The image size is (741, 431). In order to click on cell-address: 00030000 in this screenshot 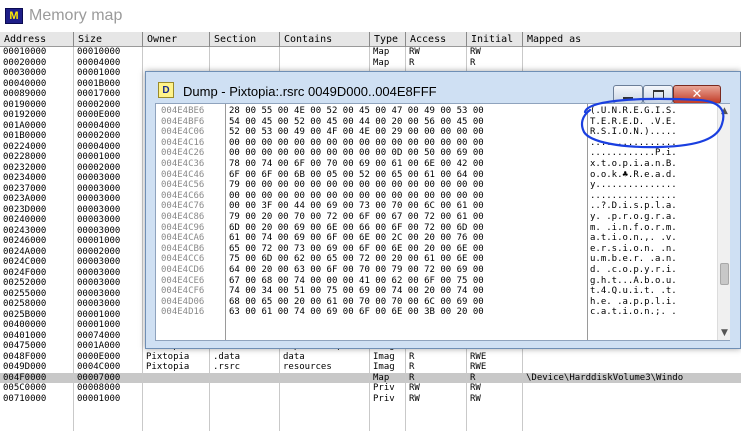, I will do `click(25, 73)`.